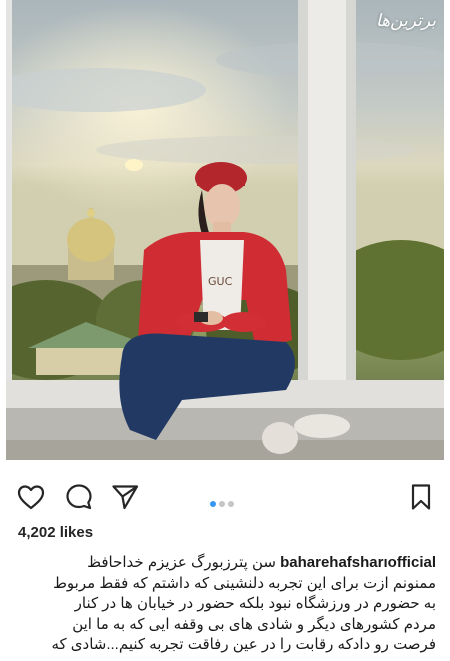 The image size is (450, 661). I want to click on caption-text: سن پترزبورگ عزیزم خداحافظ, so click(181, 562).